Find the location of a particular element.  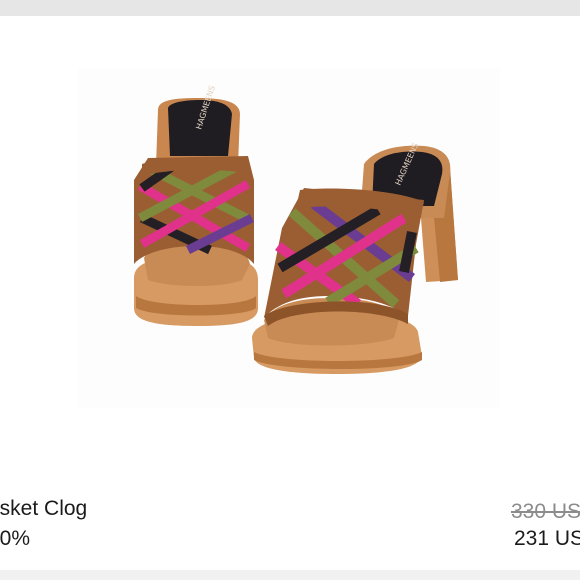

bottom-divider is located at coordinates (290, 575).